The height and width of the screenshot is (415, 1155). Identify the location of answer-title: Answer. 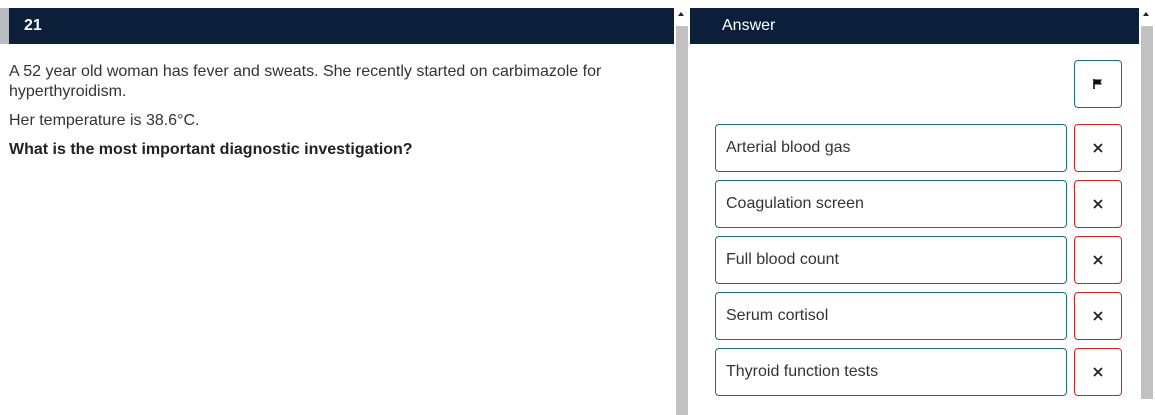
(749, 25).